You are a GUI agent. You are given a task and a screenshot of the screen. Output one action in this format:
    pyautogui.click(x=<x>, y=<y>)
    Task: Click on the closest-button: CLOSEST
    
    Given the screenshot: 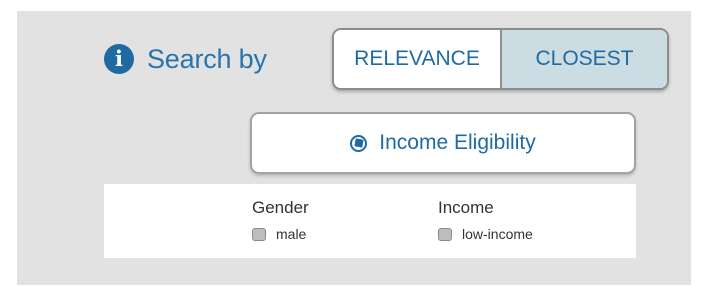 What is the action you would take?
    pyautogui.click(x=584, y=59)
    